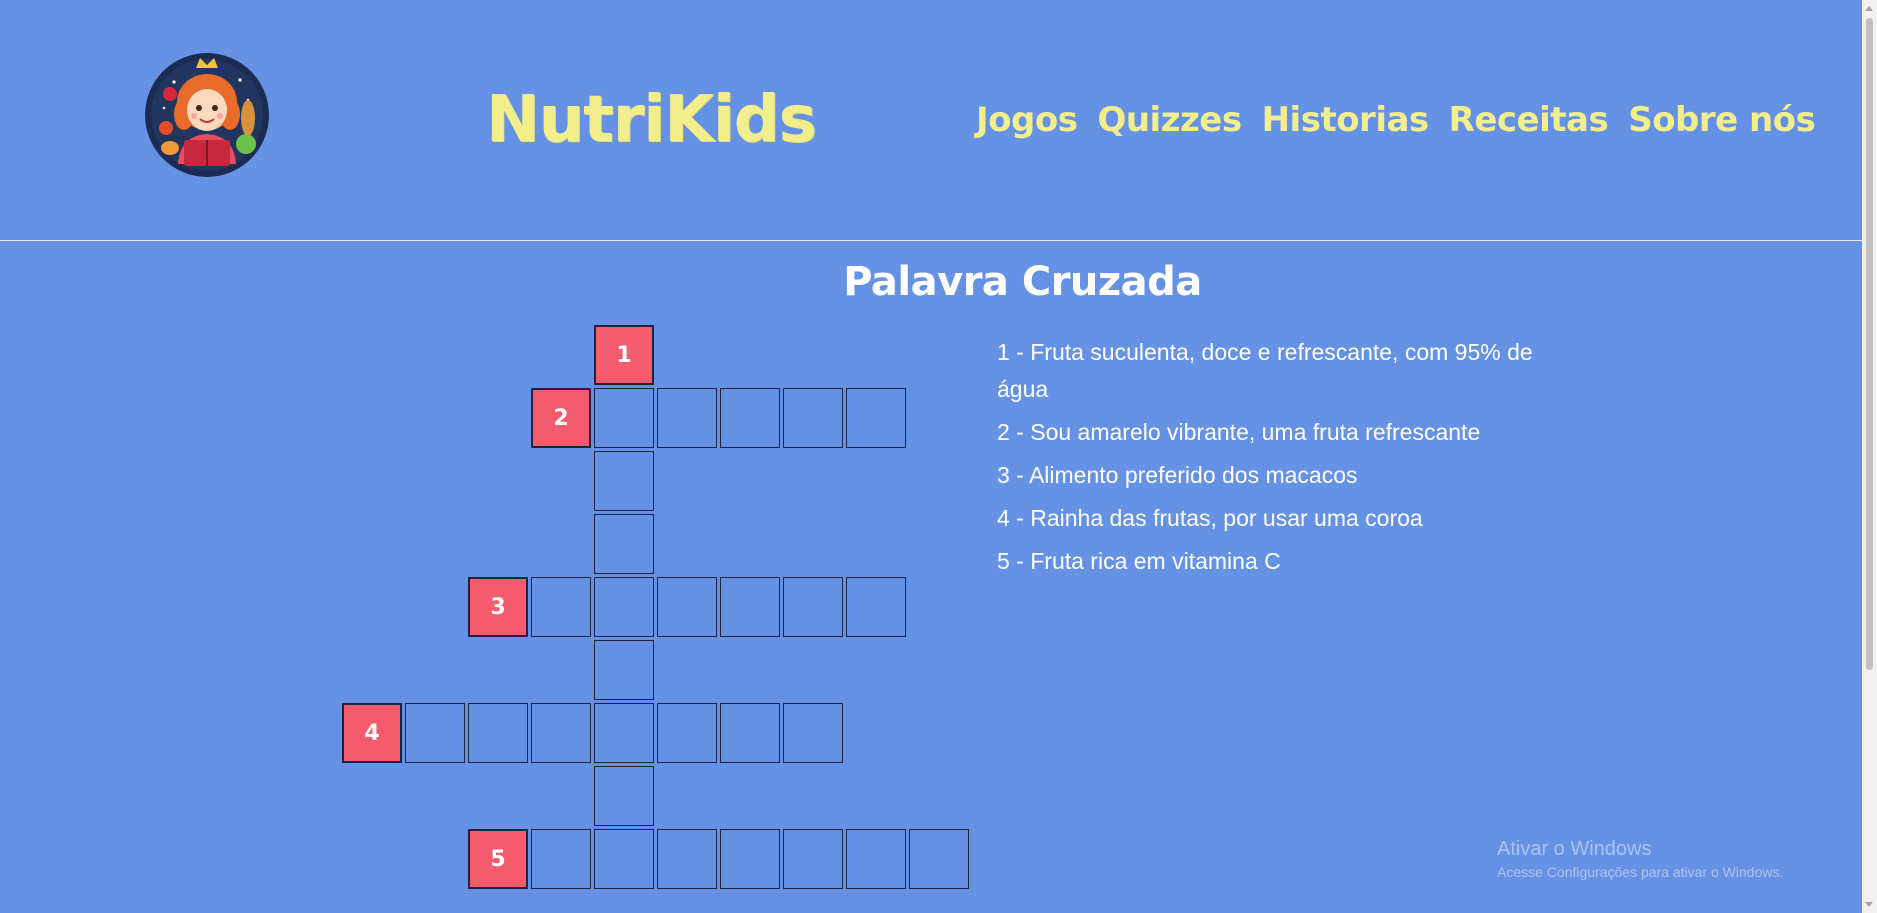  What do you see at coordinates (1177, 475) in the screenshot?
I see `clue-3: 3 - Alimento preferido dos macacos` at bounding box center [1177, 475].